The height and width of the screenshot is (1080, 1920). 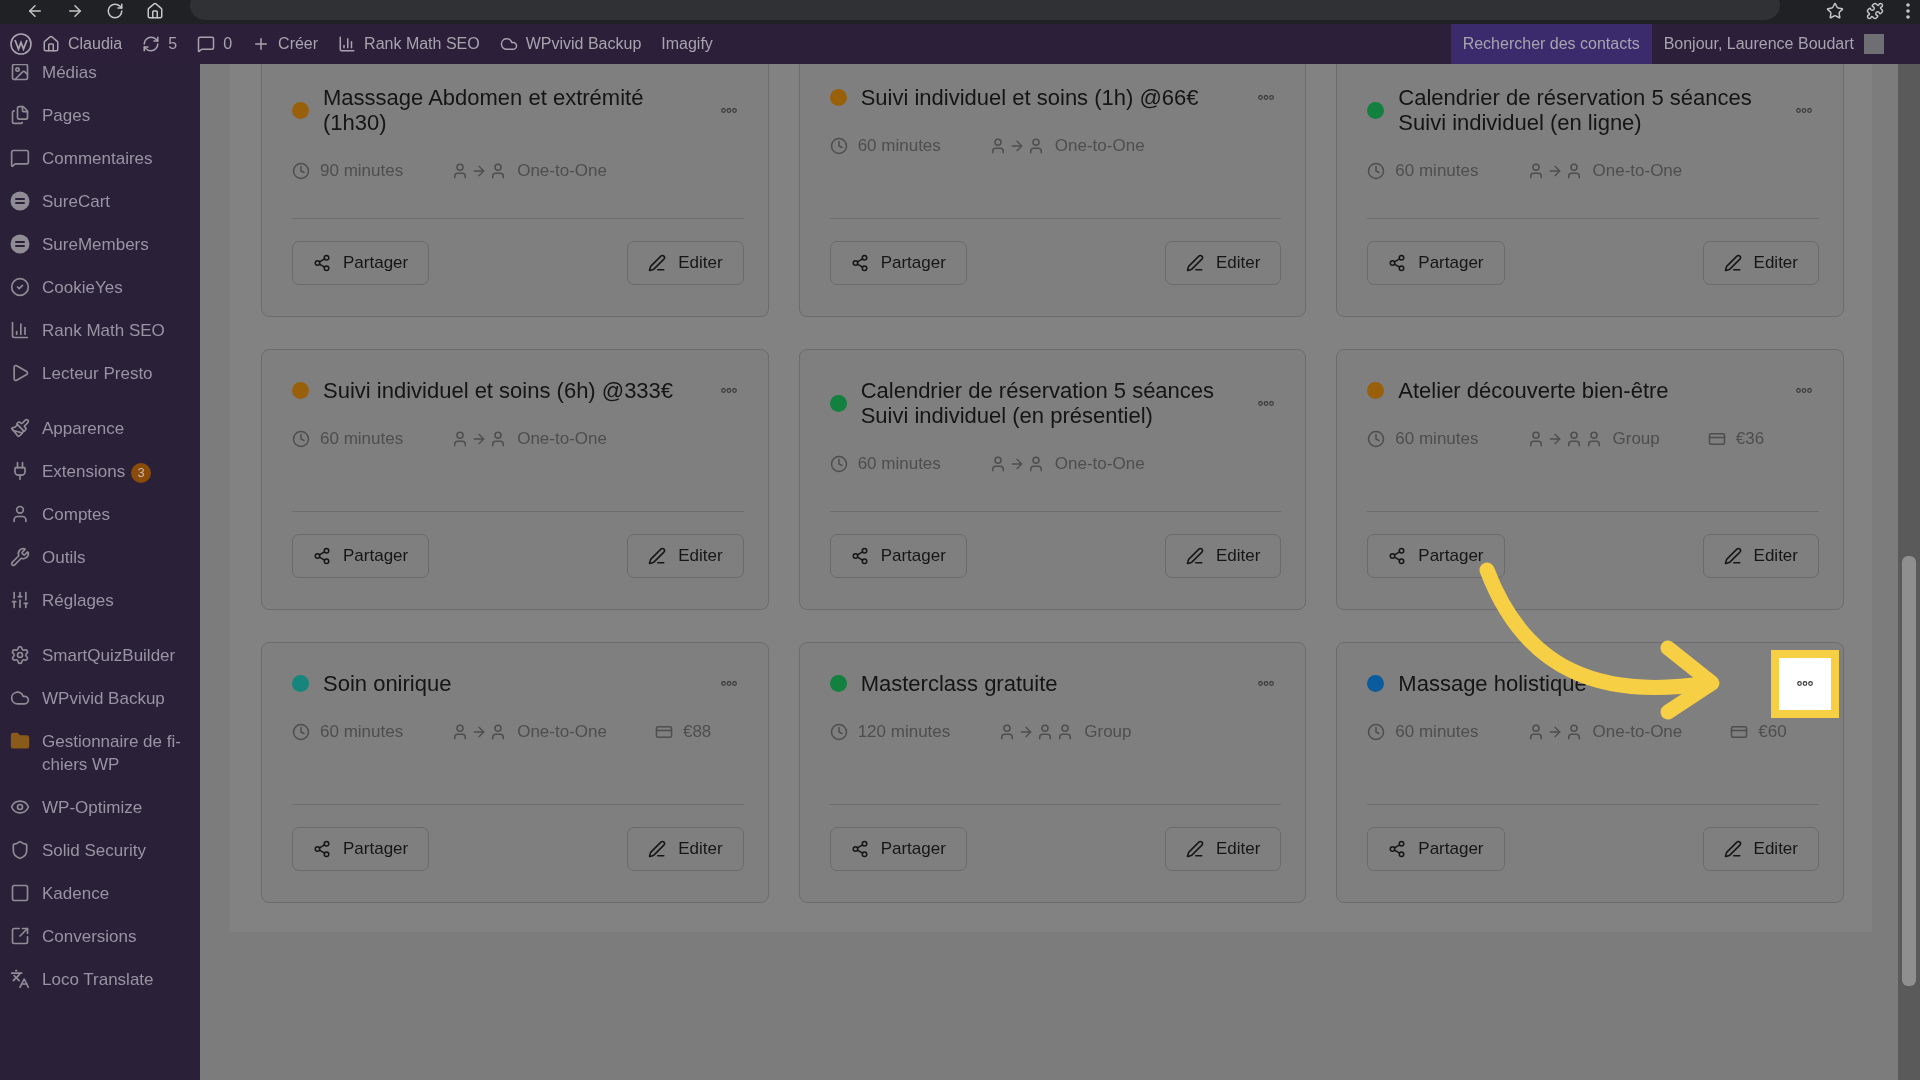 What do you see at coordinates (20, 655) in the screenshot?
I see `gear-icon` at bounding box center [20, 655].